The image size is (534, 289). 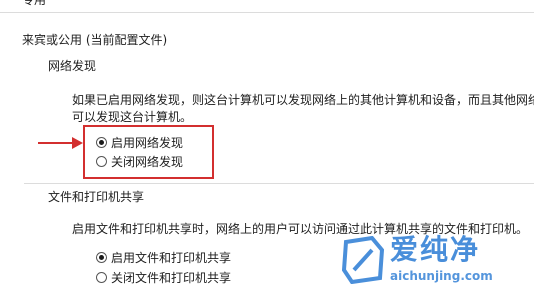 I want to click on section-separator, so click(x=279, y=183).